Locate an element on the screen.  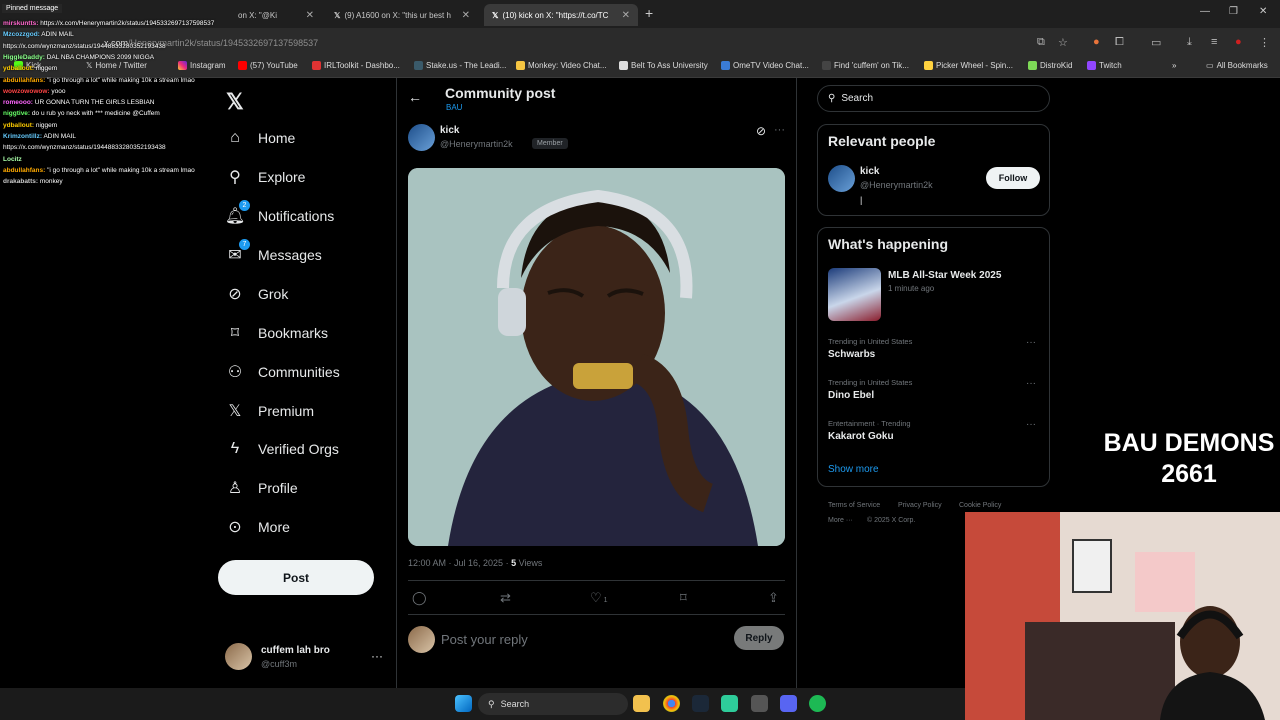
close-window-icon: ✕ is located at coordinates (1263, 11).